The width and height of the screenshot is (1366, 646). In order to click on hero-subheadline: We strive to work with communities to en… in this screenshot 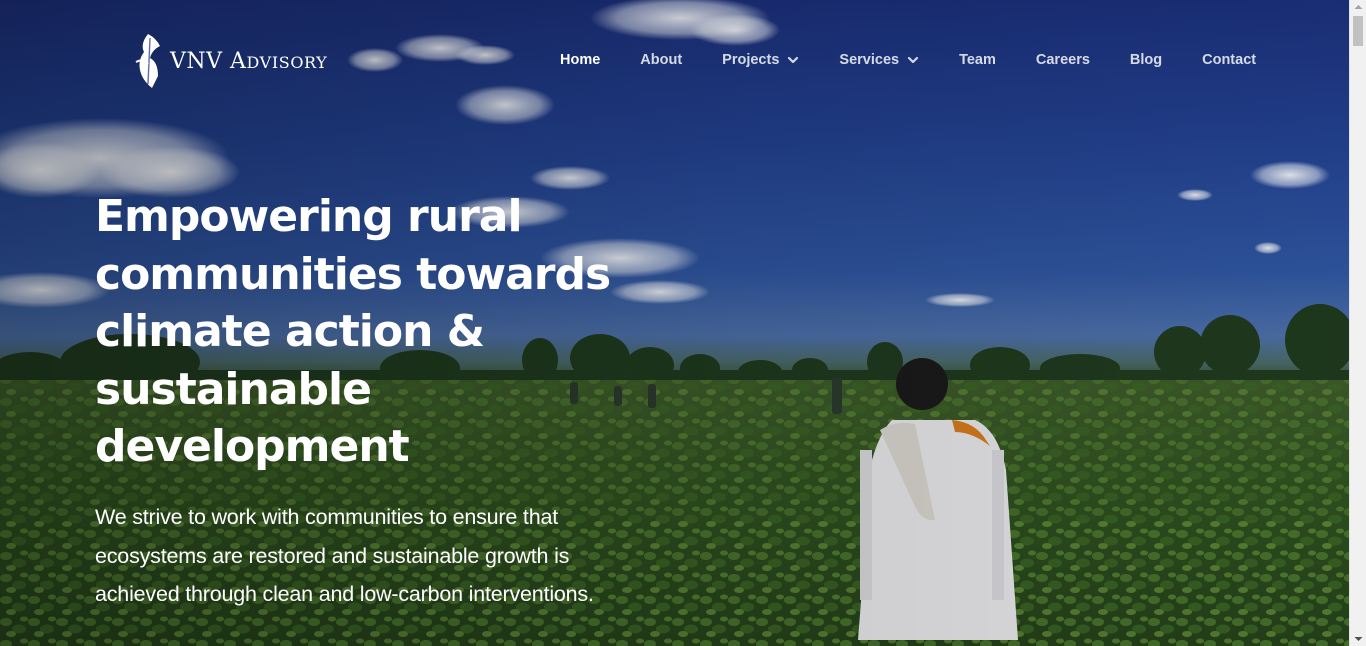, I will do `click(344, 555)`.